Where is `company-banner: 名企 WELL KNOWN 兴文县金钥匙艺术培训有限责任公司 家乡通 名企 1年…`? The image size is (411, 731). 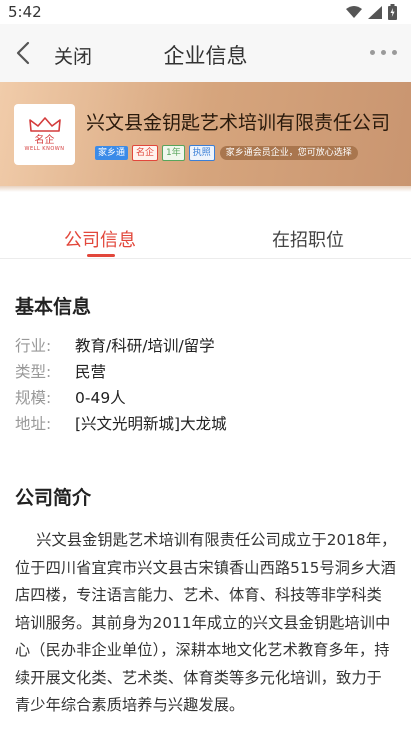 company-banner: 名企 WELL KNOWN 兴文县金钥匙艺术培训有限责任公司 家乡通 名企 1年… is located at coordinates (205, 134).